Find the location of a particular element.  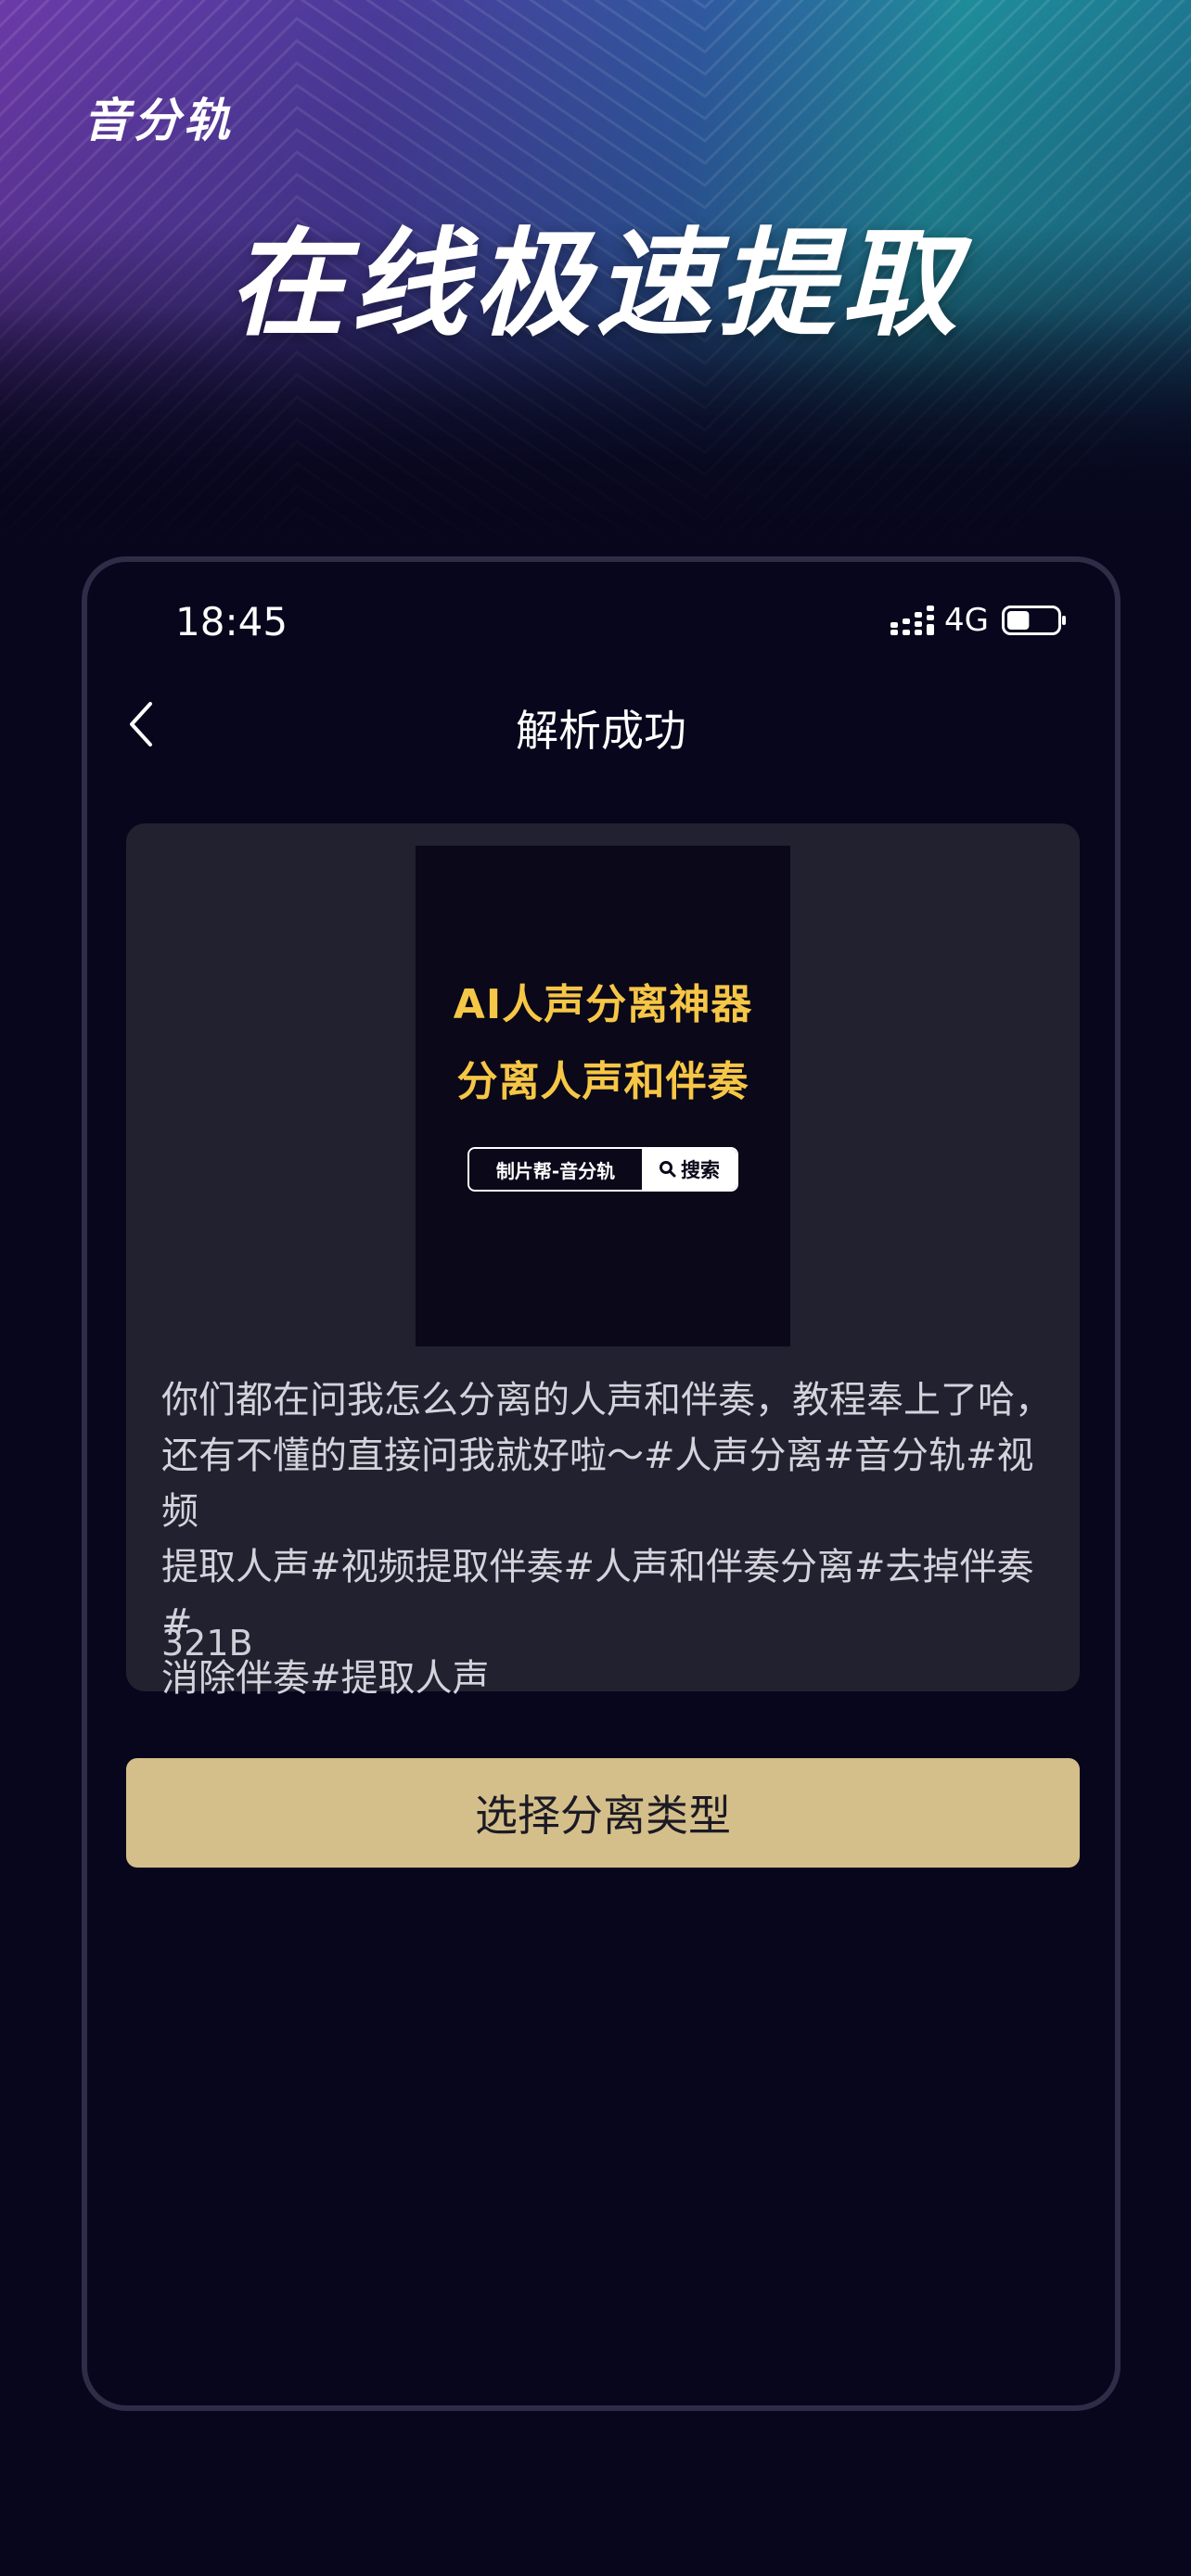

battery-icon is located at coordinates (1034, 620).